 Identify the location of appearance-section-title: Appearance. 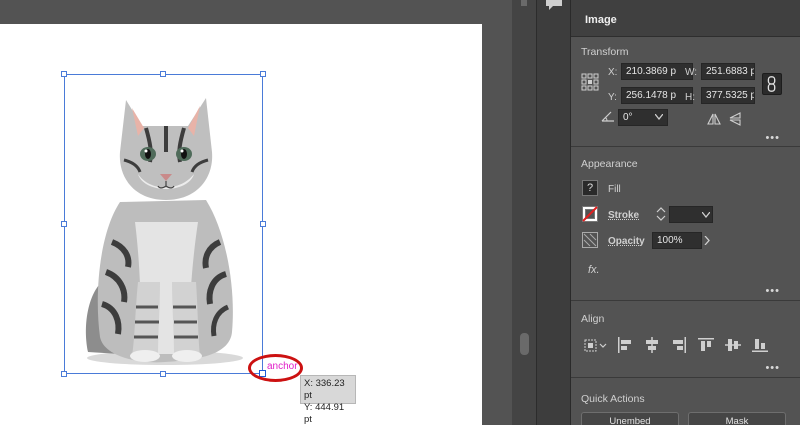
(609, 164).